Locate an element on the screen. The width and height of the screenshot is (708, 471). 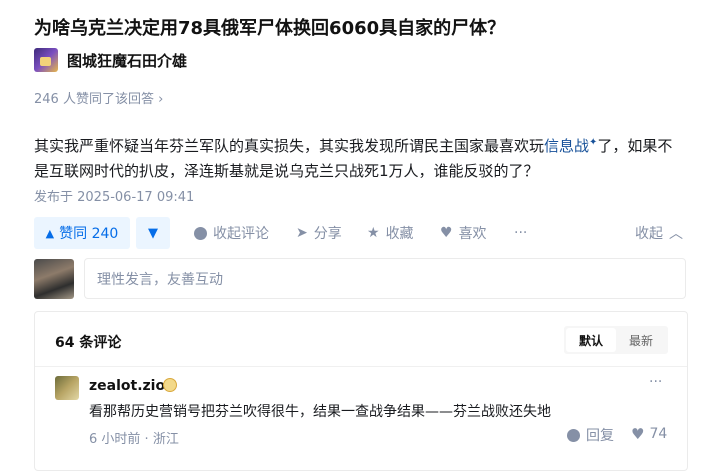
favorite-label: 收藏 is located at coordinates (399, 234).